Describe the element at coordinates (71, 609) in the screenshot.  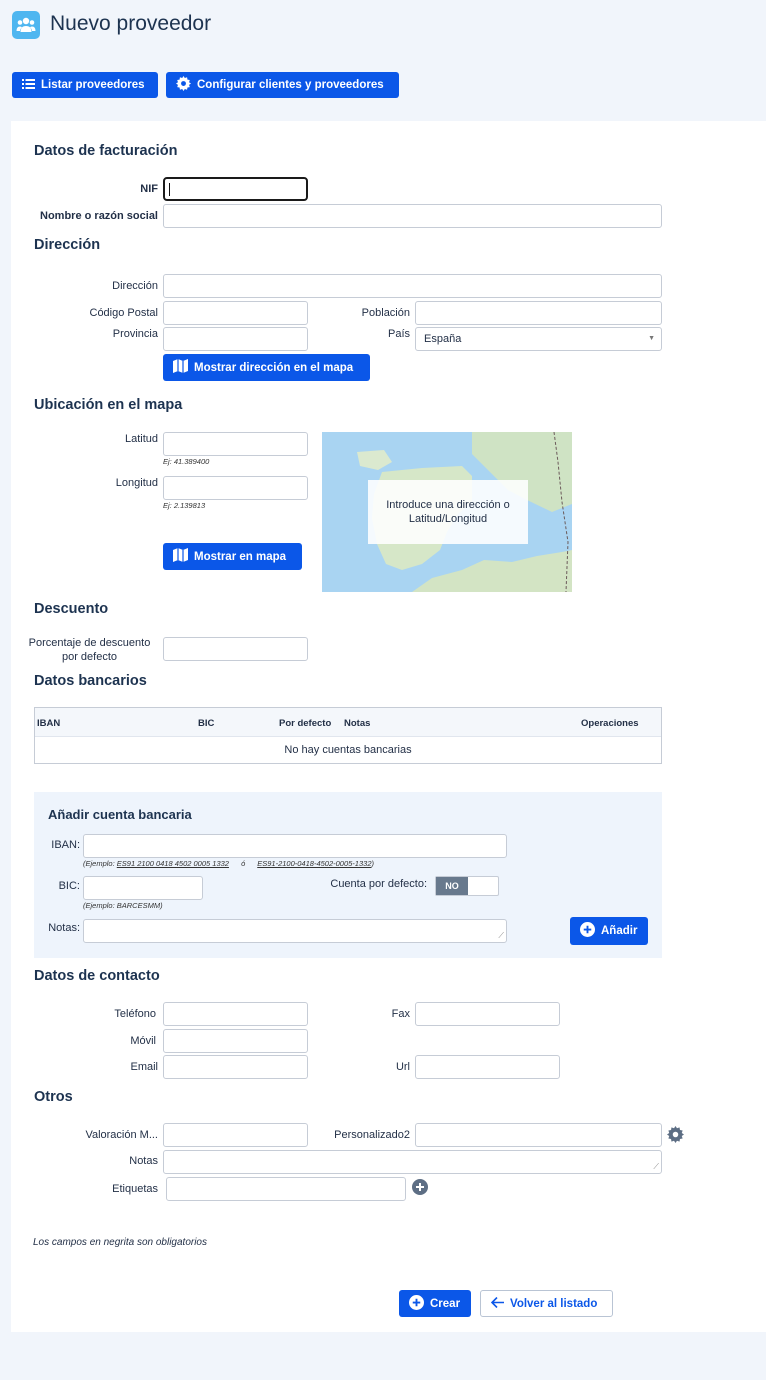
I see `discount-section-title: Descuento` at that location.